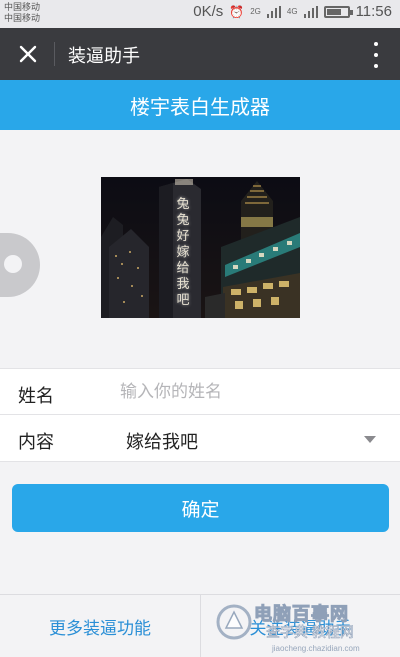 This screenshot has height=657, width=400. I want to click on status-bar: 中国移动 中国移动 0K/s ⏰ 2G 4G 11:56, so click(200, 14).